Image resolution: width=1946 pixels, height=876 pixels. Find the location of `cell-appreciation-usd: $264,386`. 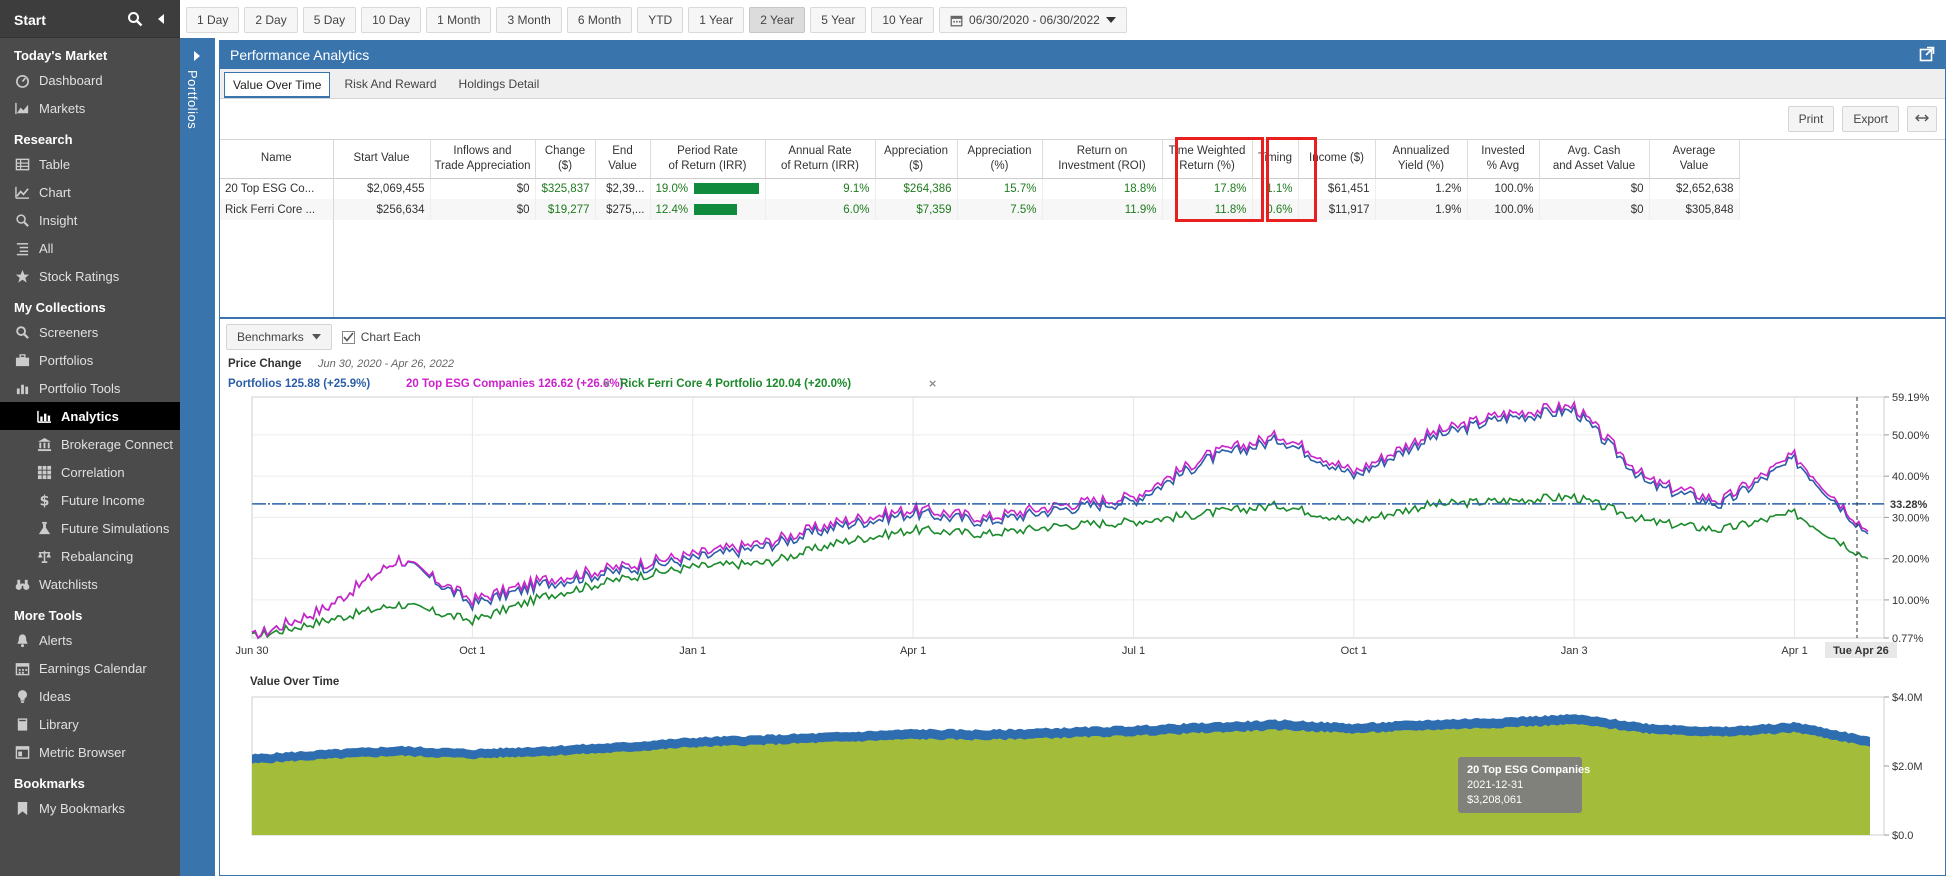

cell-appreciation-usd: $264,386 is located at coordinates (916, 188).